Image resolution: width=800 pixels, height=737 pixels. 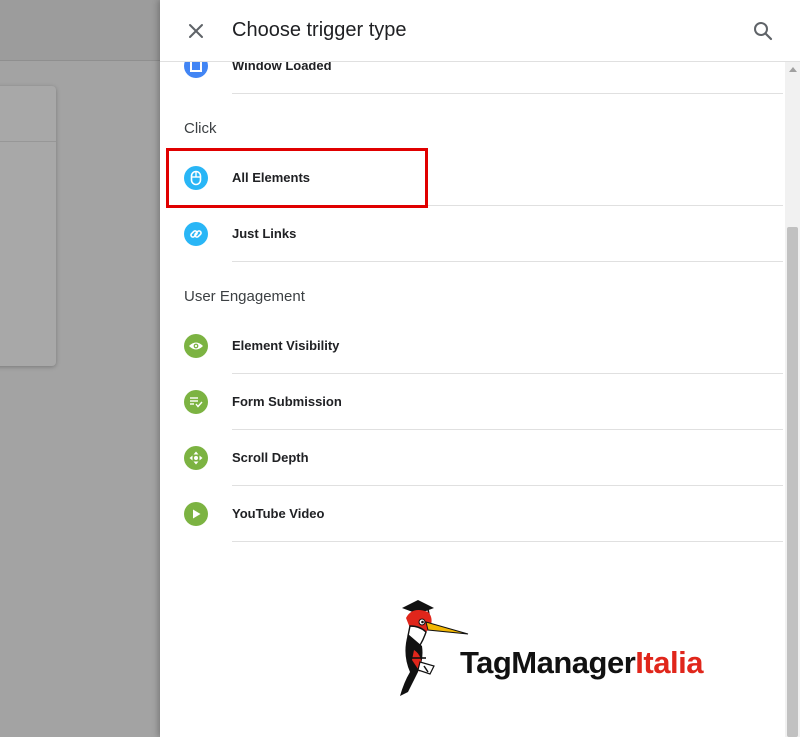 I want to click on close-icon, so click(x=196, y=31).